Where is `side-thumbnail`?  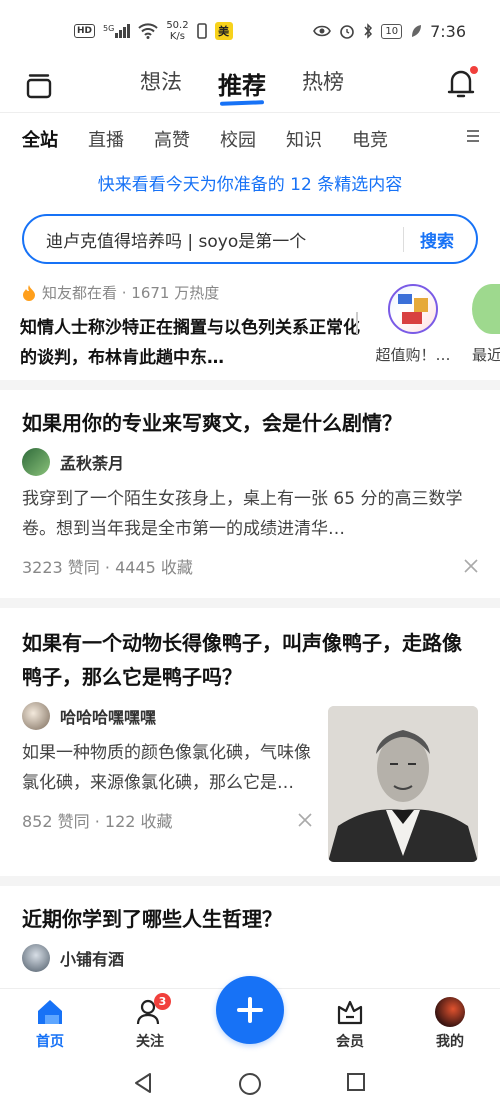
side-thumbnail is located at coordinates (486, 309).